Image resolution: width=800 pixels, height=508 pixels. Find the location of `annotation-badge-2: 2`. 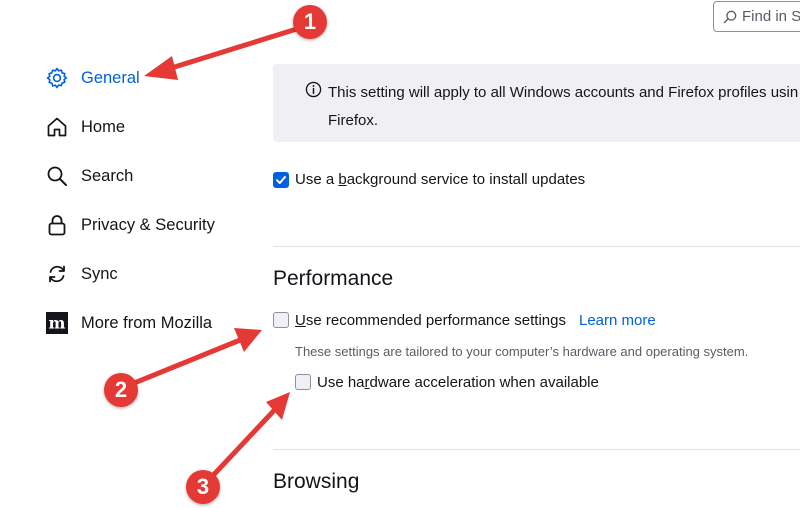

annotation-badge-2: 2 is located at coordinates (121, 390).